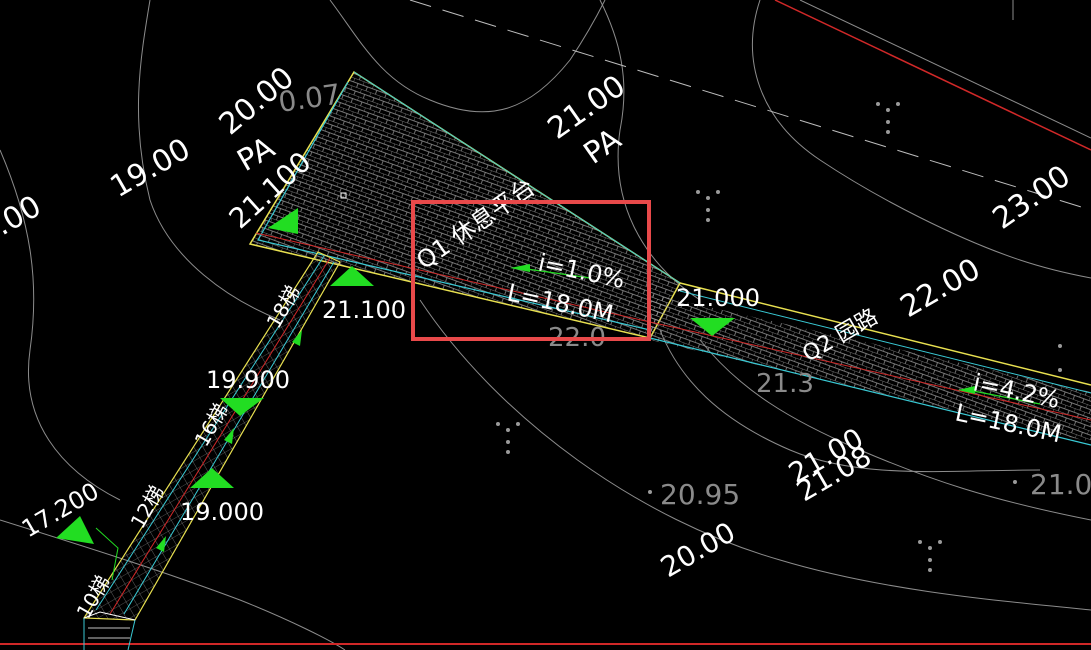 Image resolution: width=1091 pixels, height=650 pixels. I want to click on contour-label: 21.3, so click(785, 384).